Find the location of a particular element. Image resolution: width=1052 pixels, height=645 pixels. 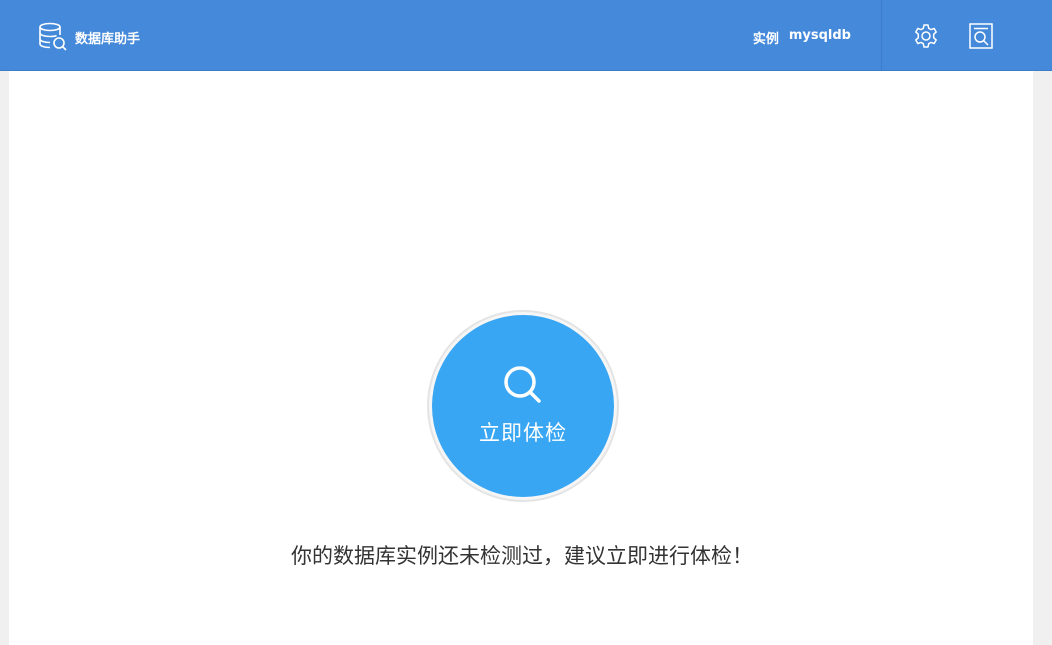

gear-icon is located at coordinates (926, 36).